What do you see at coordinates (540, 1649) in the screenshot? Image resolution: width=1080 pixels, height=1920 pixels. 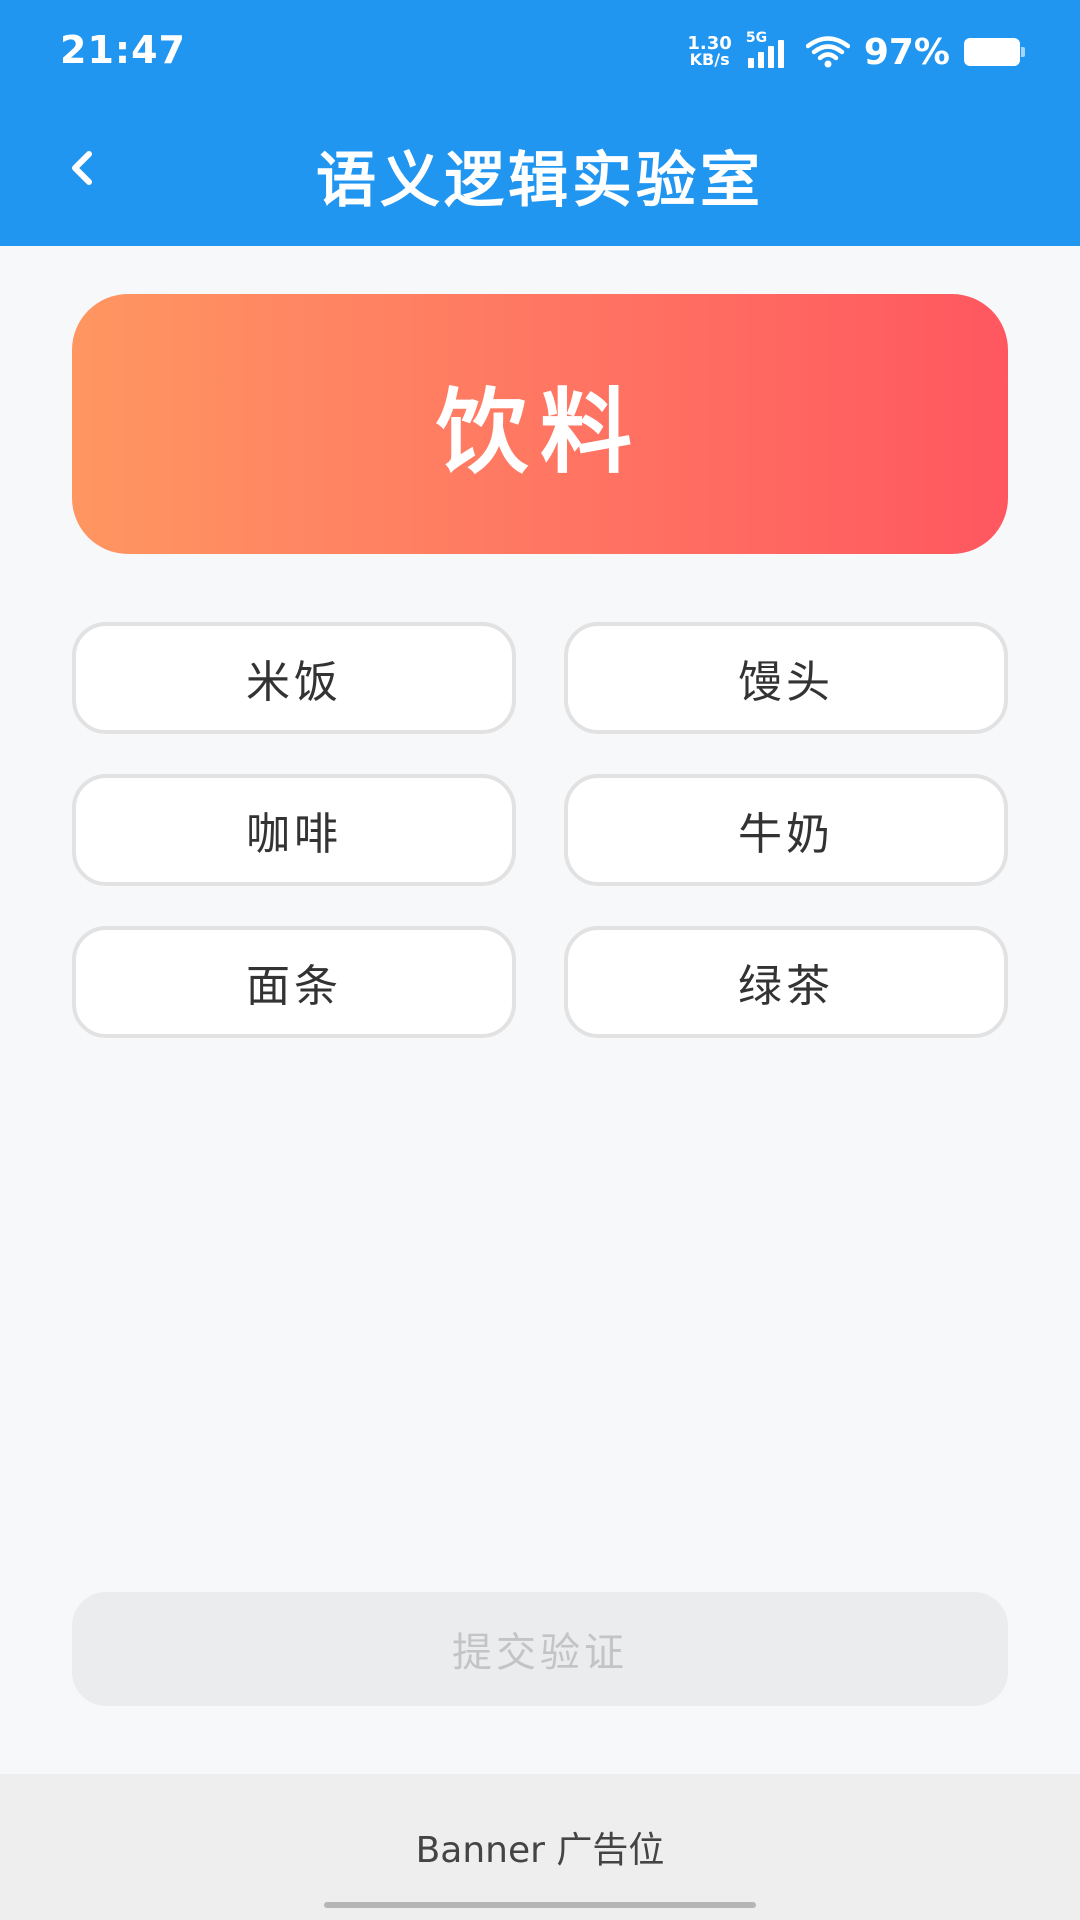 I see `submit-button: 提交验证` at bounding box center [540, 1649].